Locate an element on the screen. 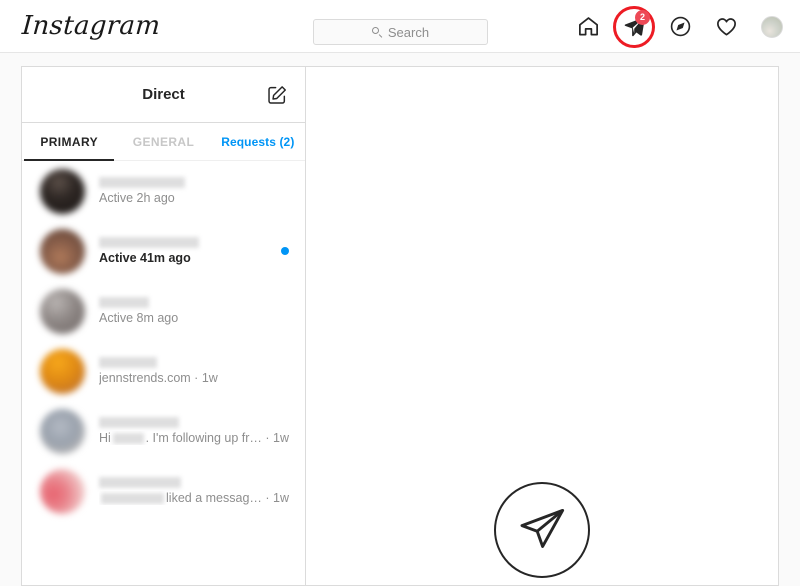  compose-message-button is located at coordinates (277, 95).